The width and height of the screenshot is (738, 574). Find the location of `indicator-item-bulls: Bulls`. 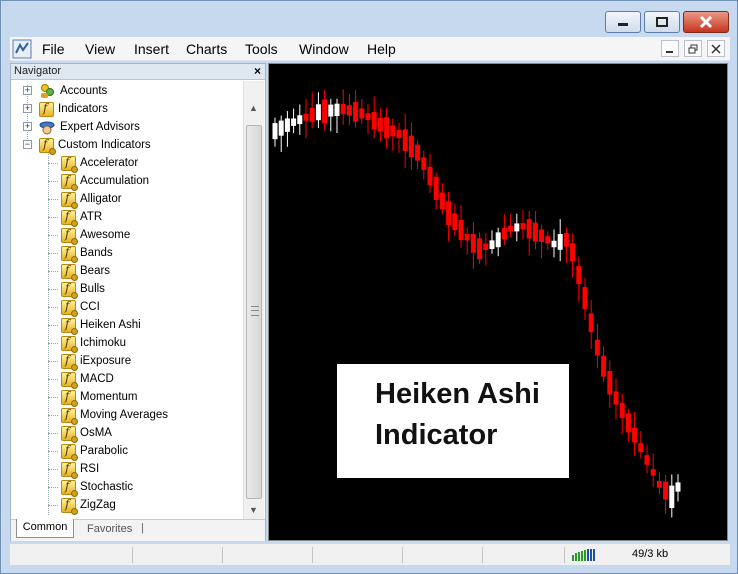

indicator-item-bulls: Bulls is located at coordinates (76, 289).